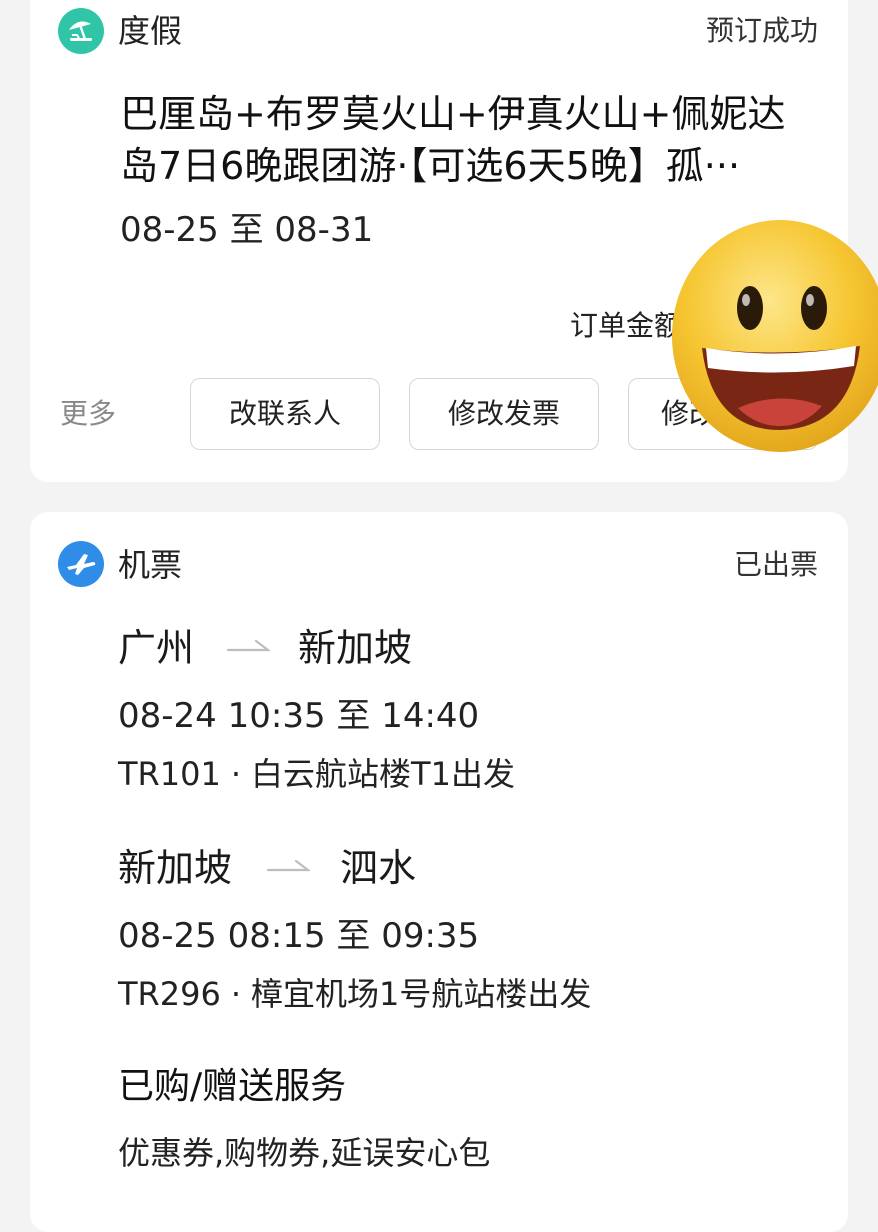  Describe the element at coordinates (761, 30) in the screenshot. I see `order-status: 预订成功` at that location.